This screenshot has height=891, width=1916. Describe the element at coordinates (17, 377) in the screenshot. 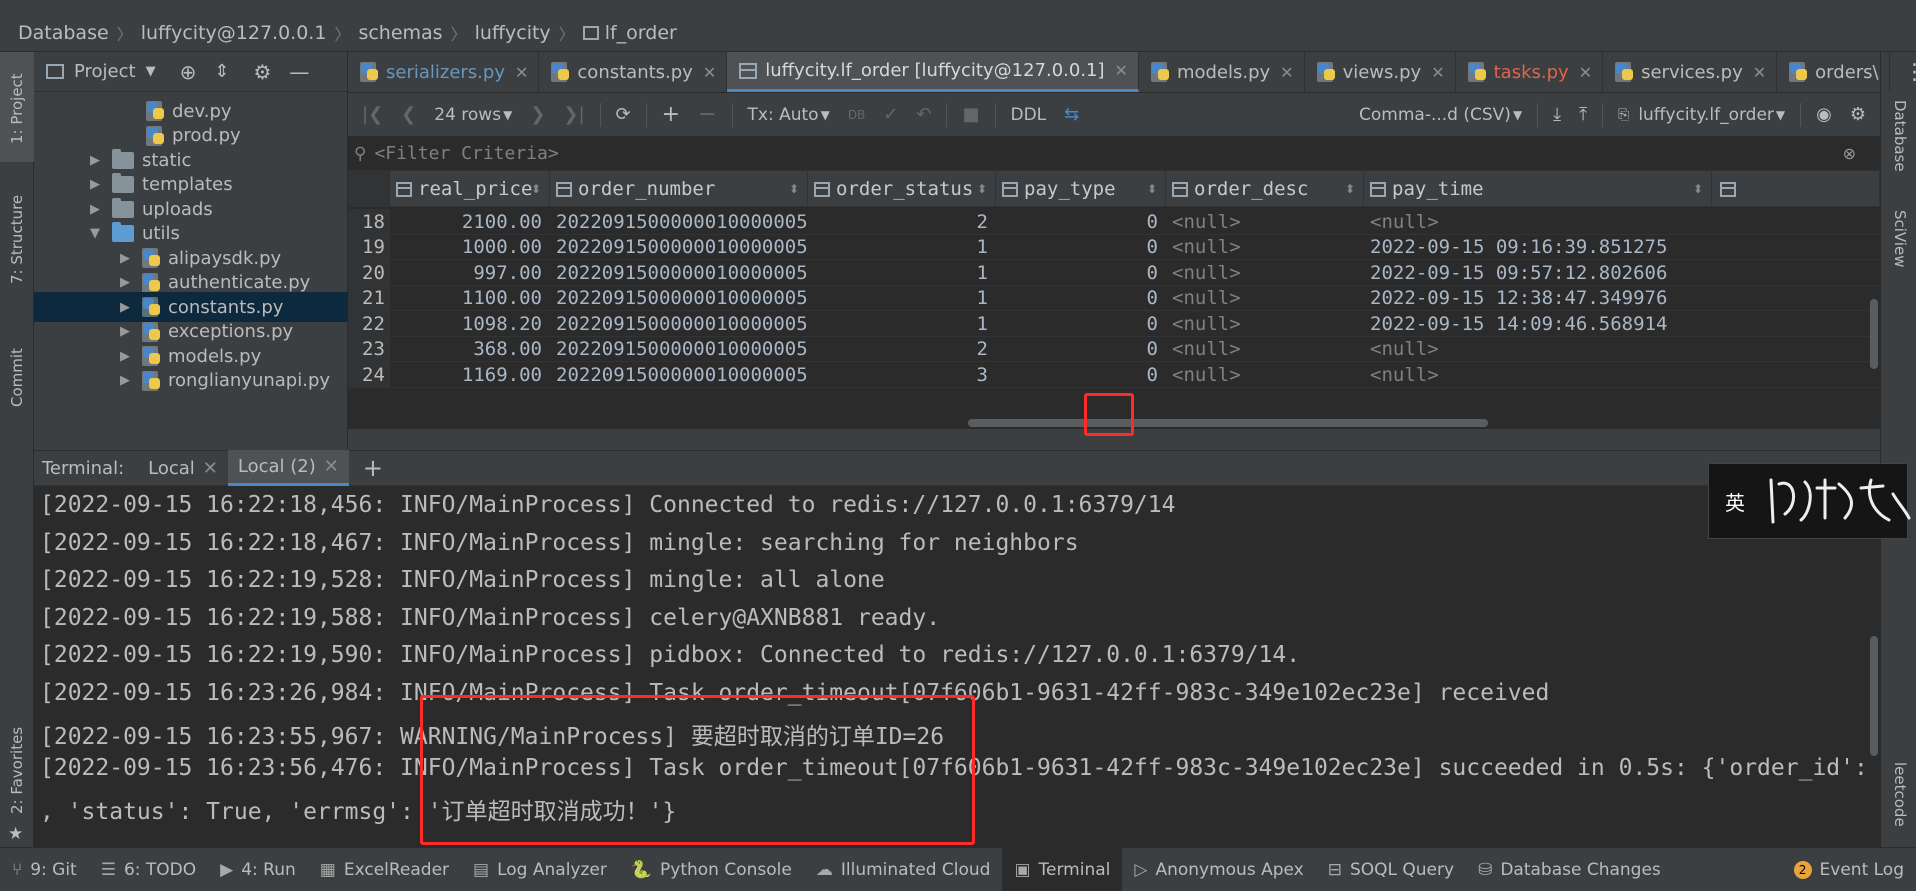

I see `commit-tool-tab-label: Commit` at that location.